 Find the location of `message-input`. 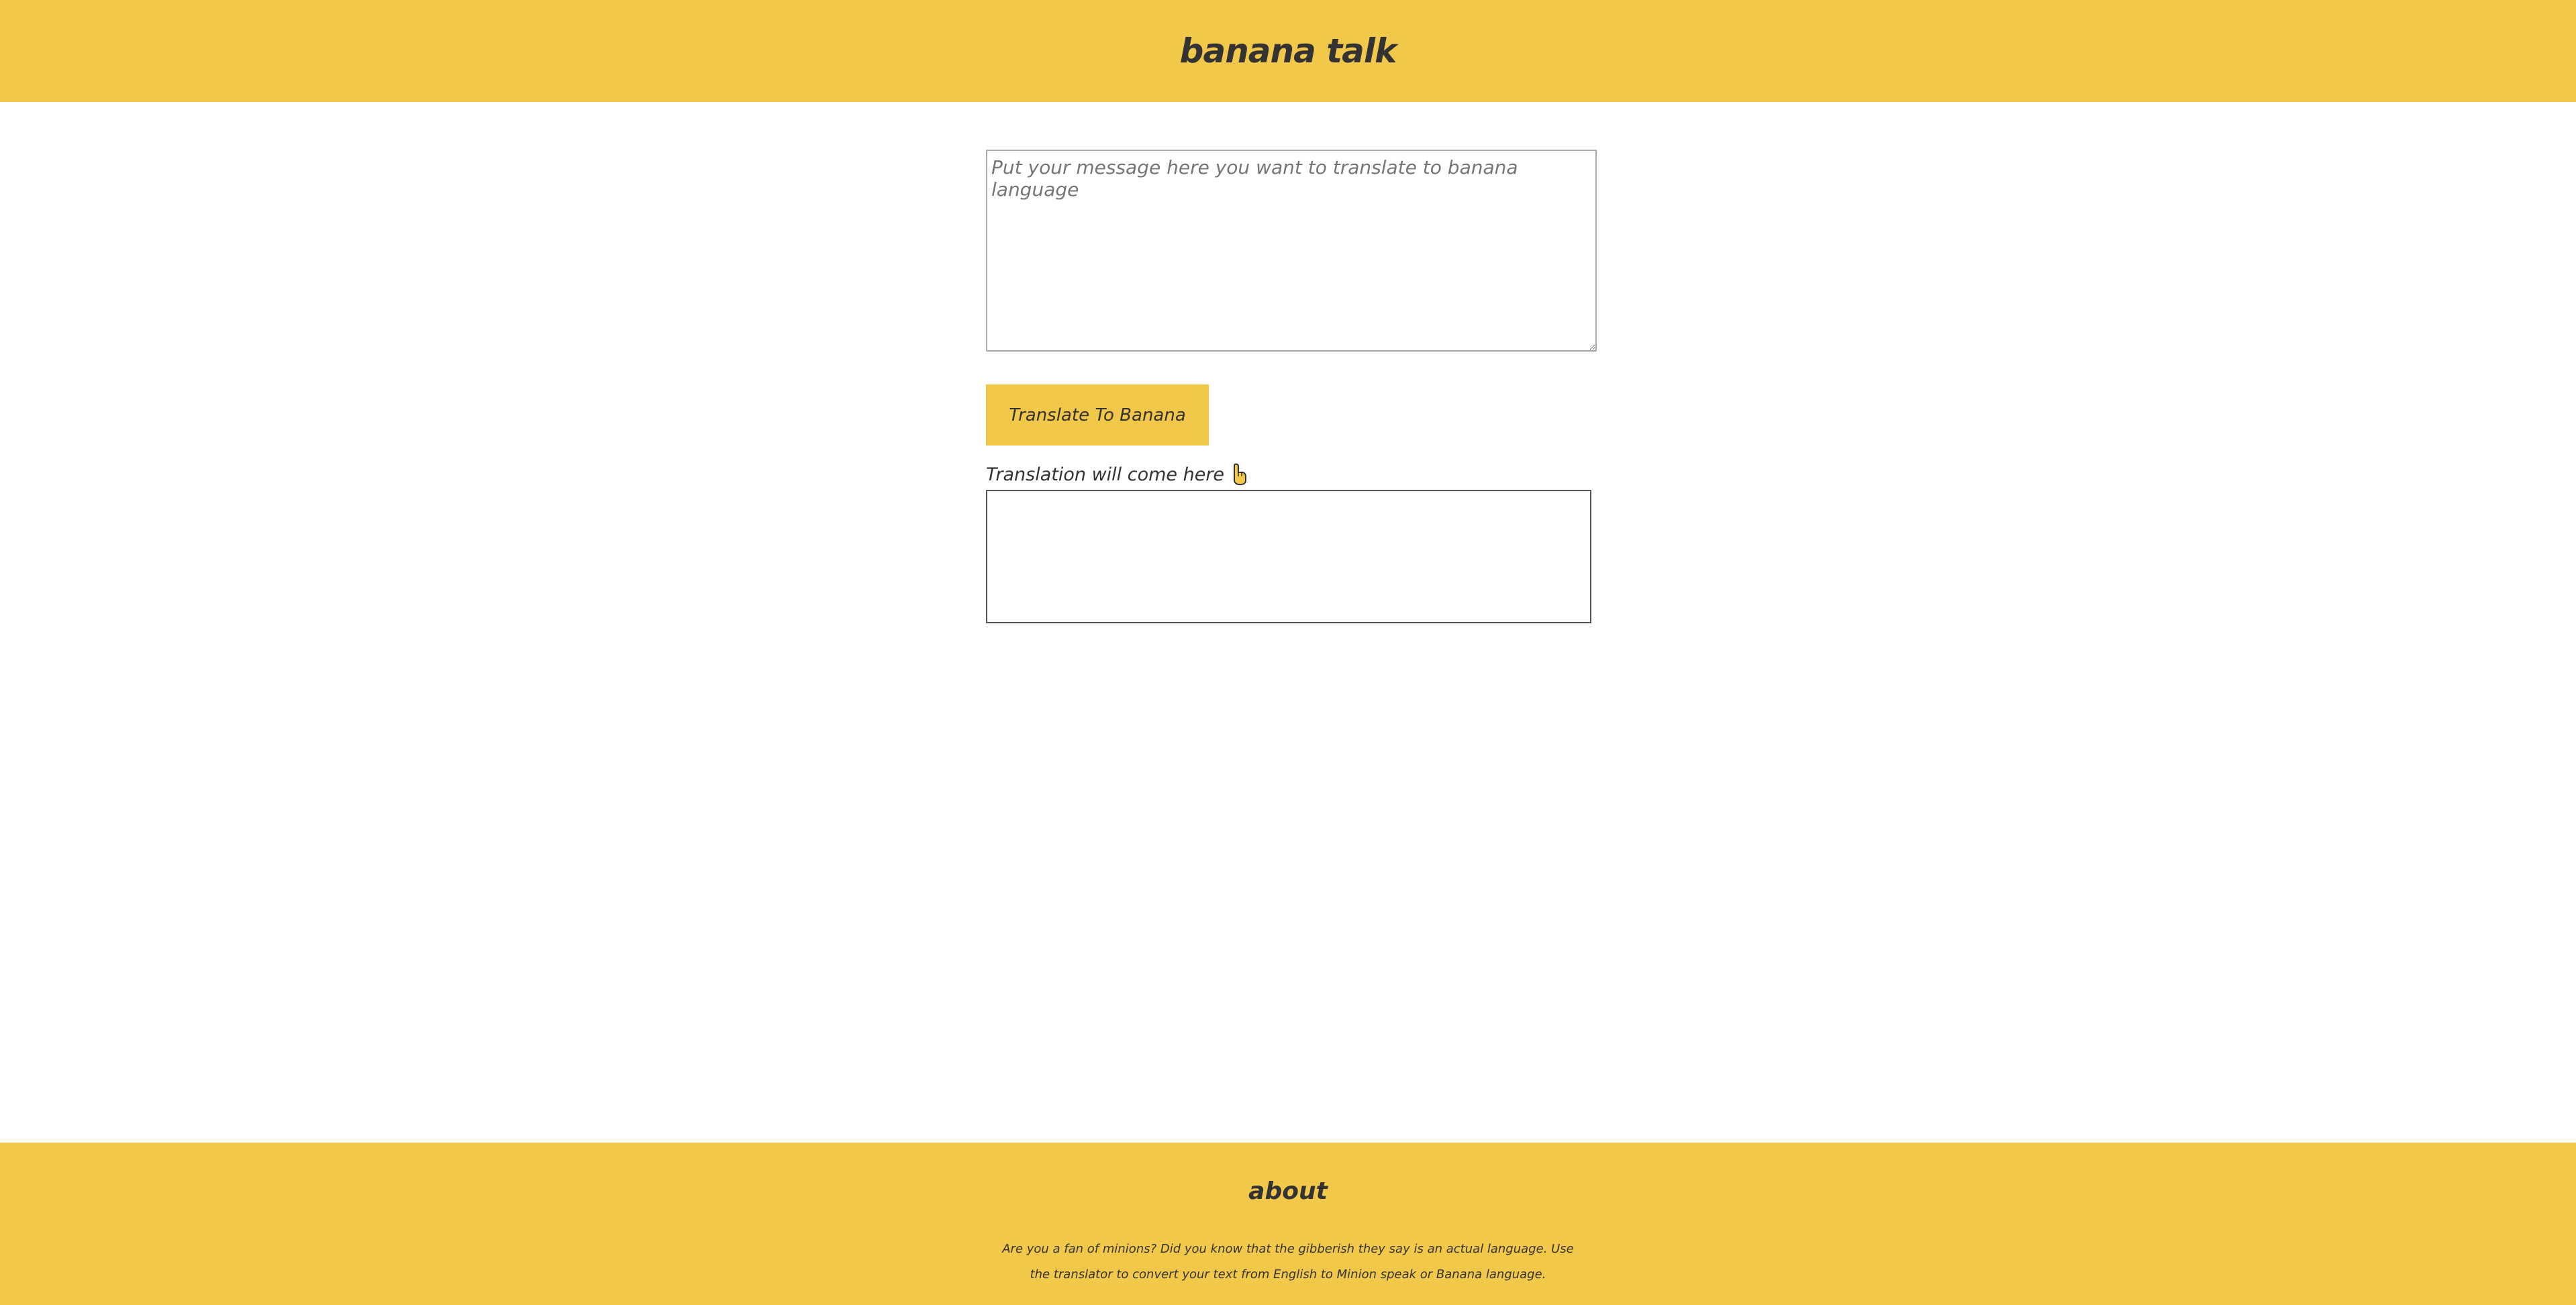

message-input is located at coordinates (1291, 251).